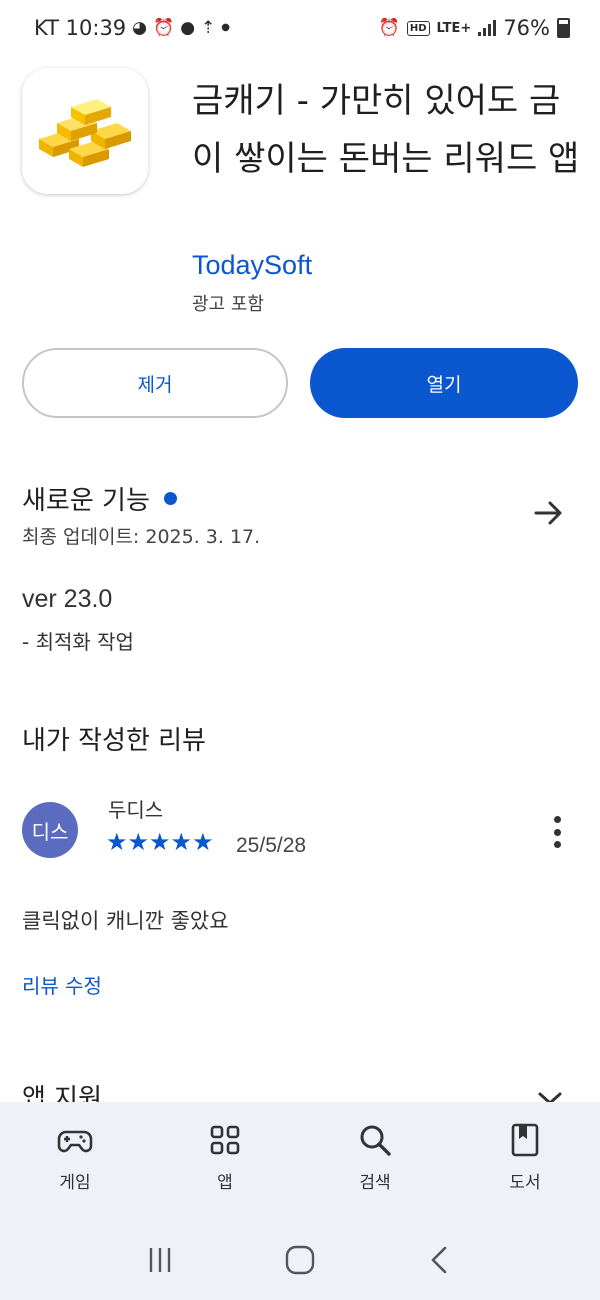 The image size is (600, 1300). I want to click on app-title: 금캐기 - 가만히 있어도 금이 쌓이는 돈버는 리워드 앱, so click(386, 130).